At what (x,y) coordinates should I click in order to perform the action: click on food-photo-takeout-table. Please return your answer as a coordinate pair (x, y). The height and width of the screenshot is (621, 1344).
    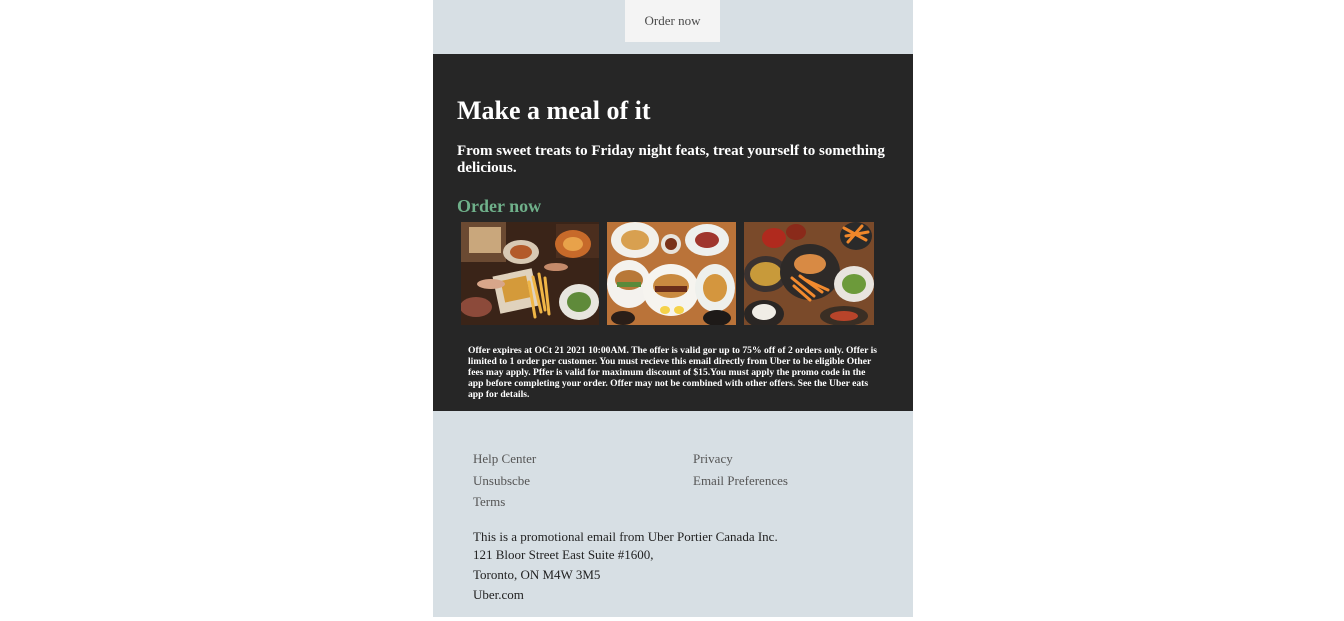
    Looking at the image, I should click on (530, 273).